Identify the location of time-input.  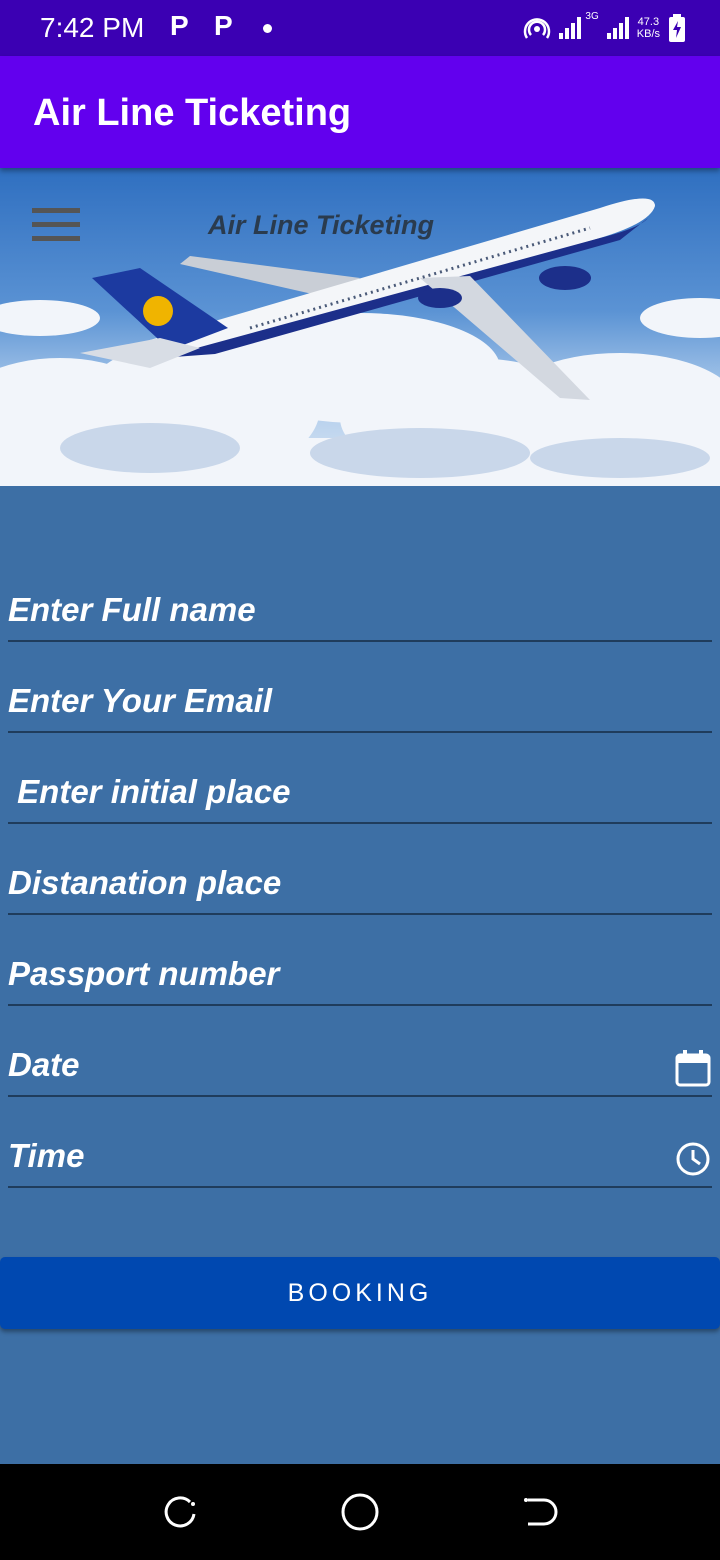
(338, 1156).